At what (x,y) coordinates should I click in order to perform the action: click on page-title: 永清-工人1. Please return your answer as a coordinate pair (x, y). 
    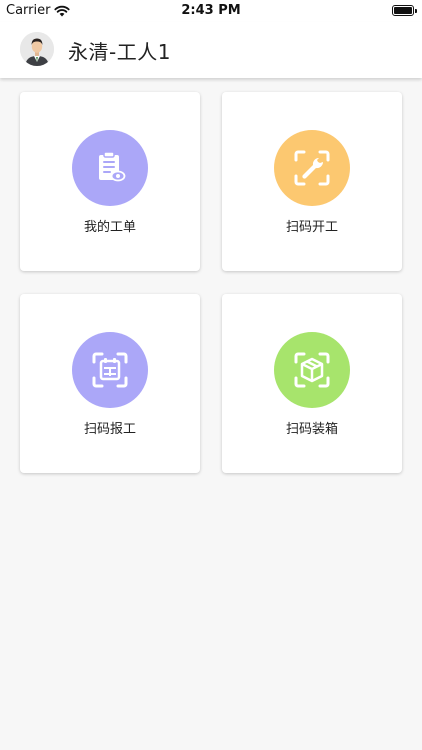
    Looking at the image, I should click on (119, 52).